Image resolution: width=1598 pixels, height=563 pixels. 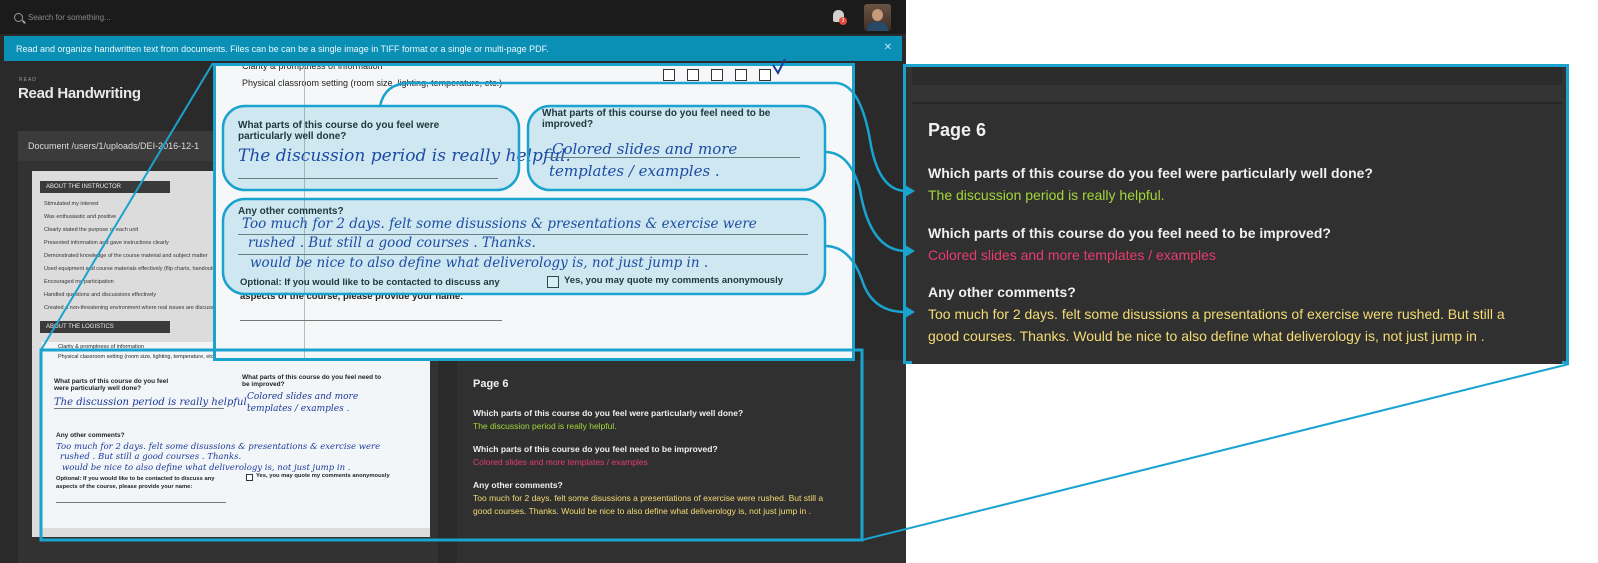 What do you see at coordinates (1215, 452) in the screenshot?
I see `zoom-connector` at bounding box center [1215, 452].